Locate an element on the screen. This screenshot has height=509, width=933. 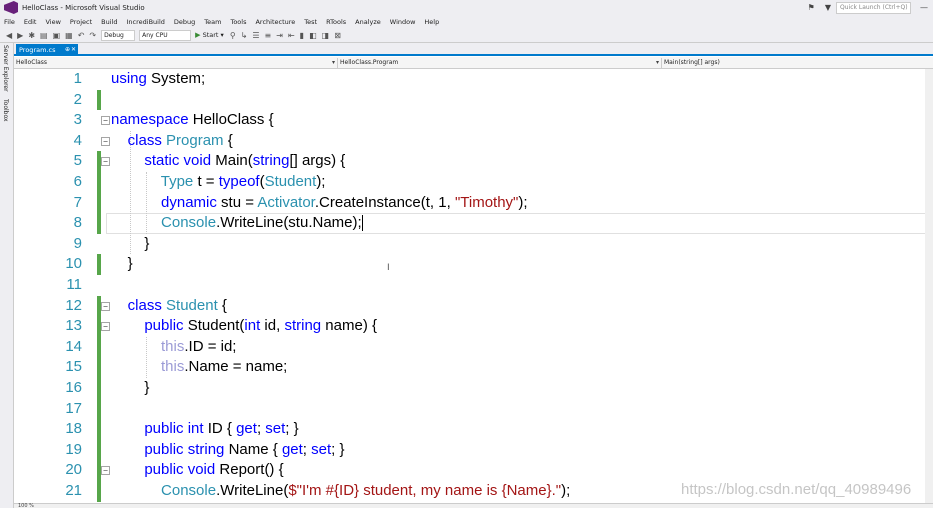
redo-icon: ↷ is located at coordinates (92, 35).